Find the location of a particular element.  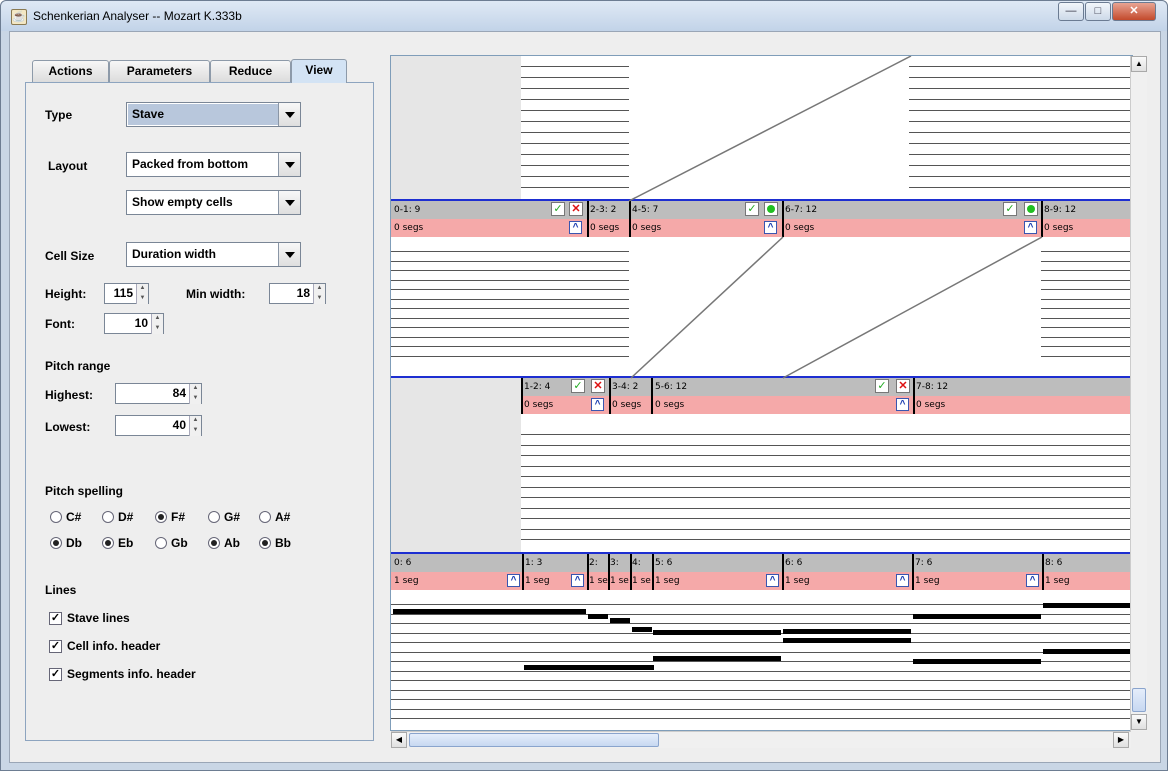

scroll-right-icon: ▶ is located at coordinates (1121, 740).